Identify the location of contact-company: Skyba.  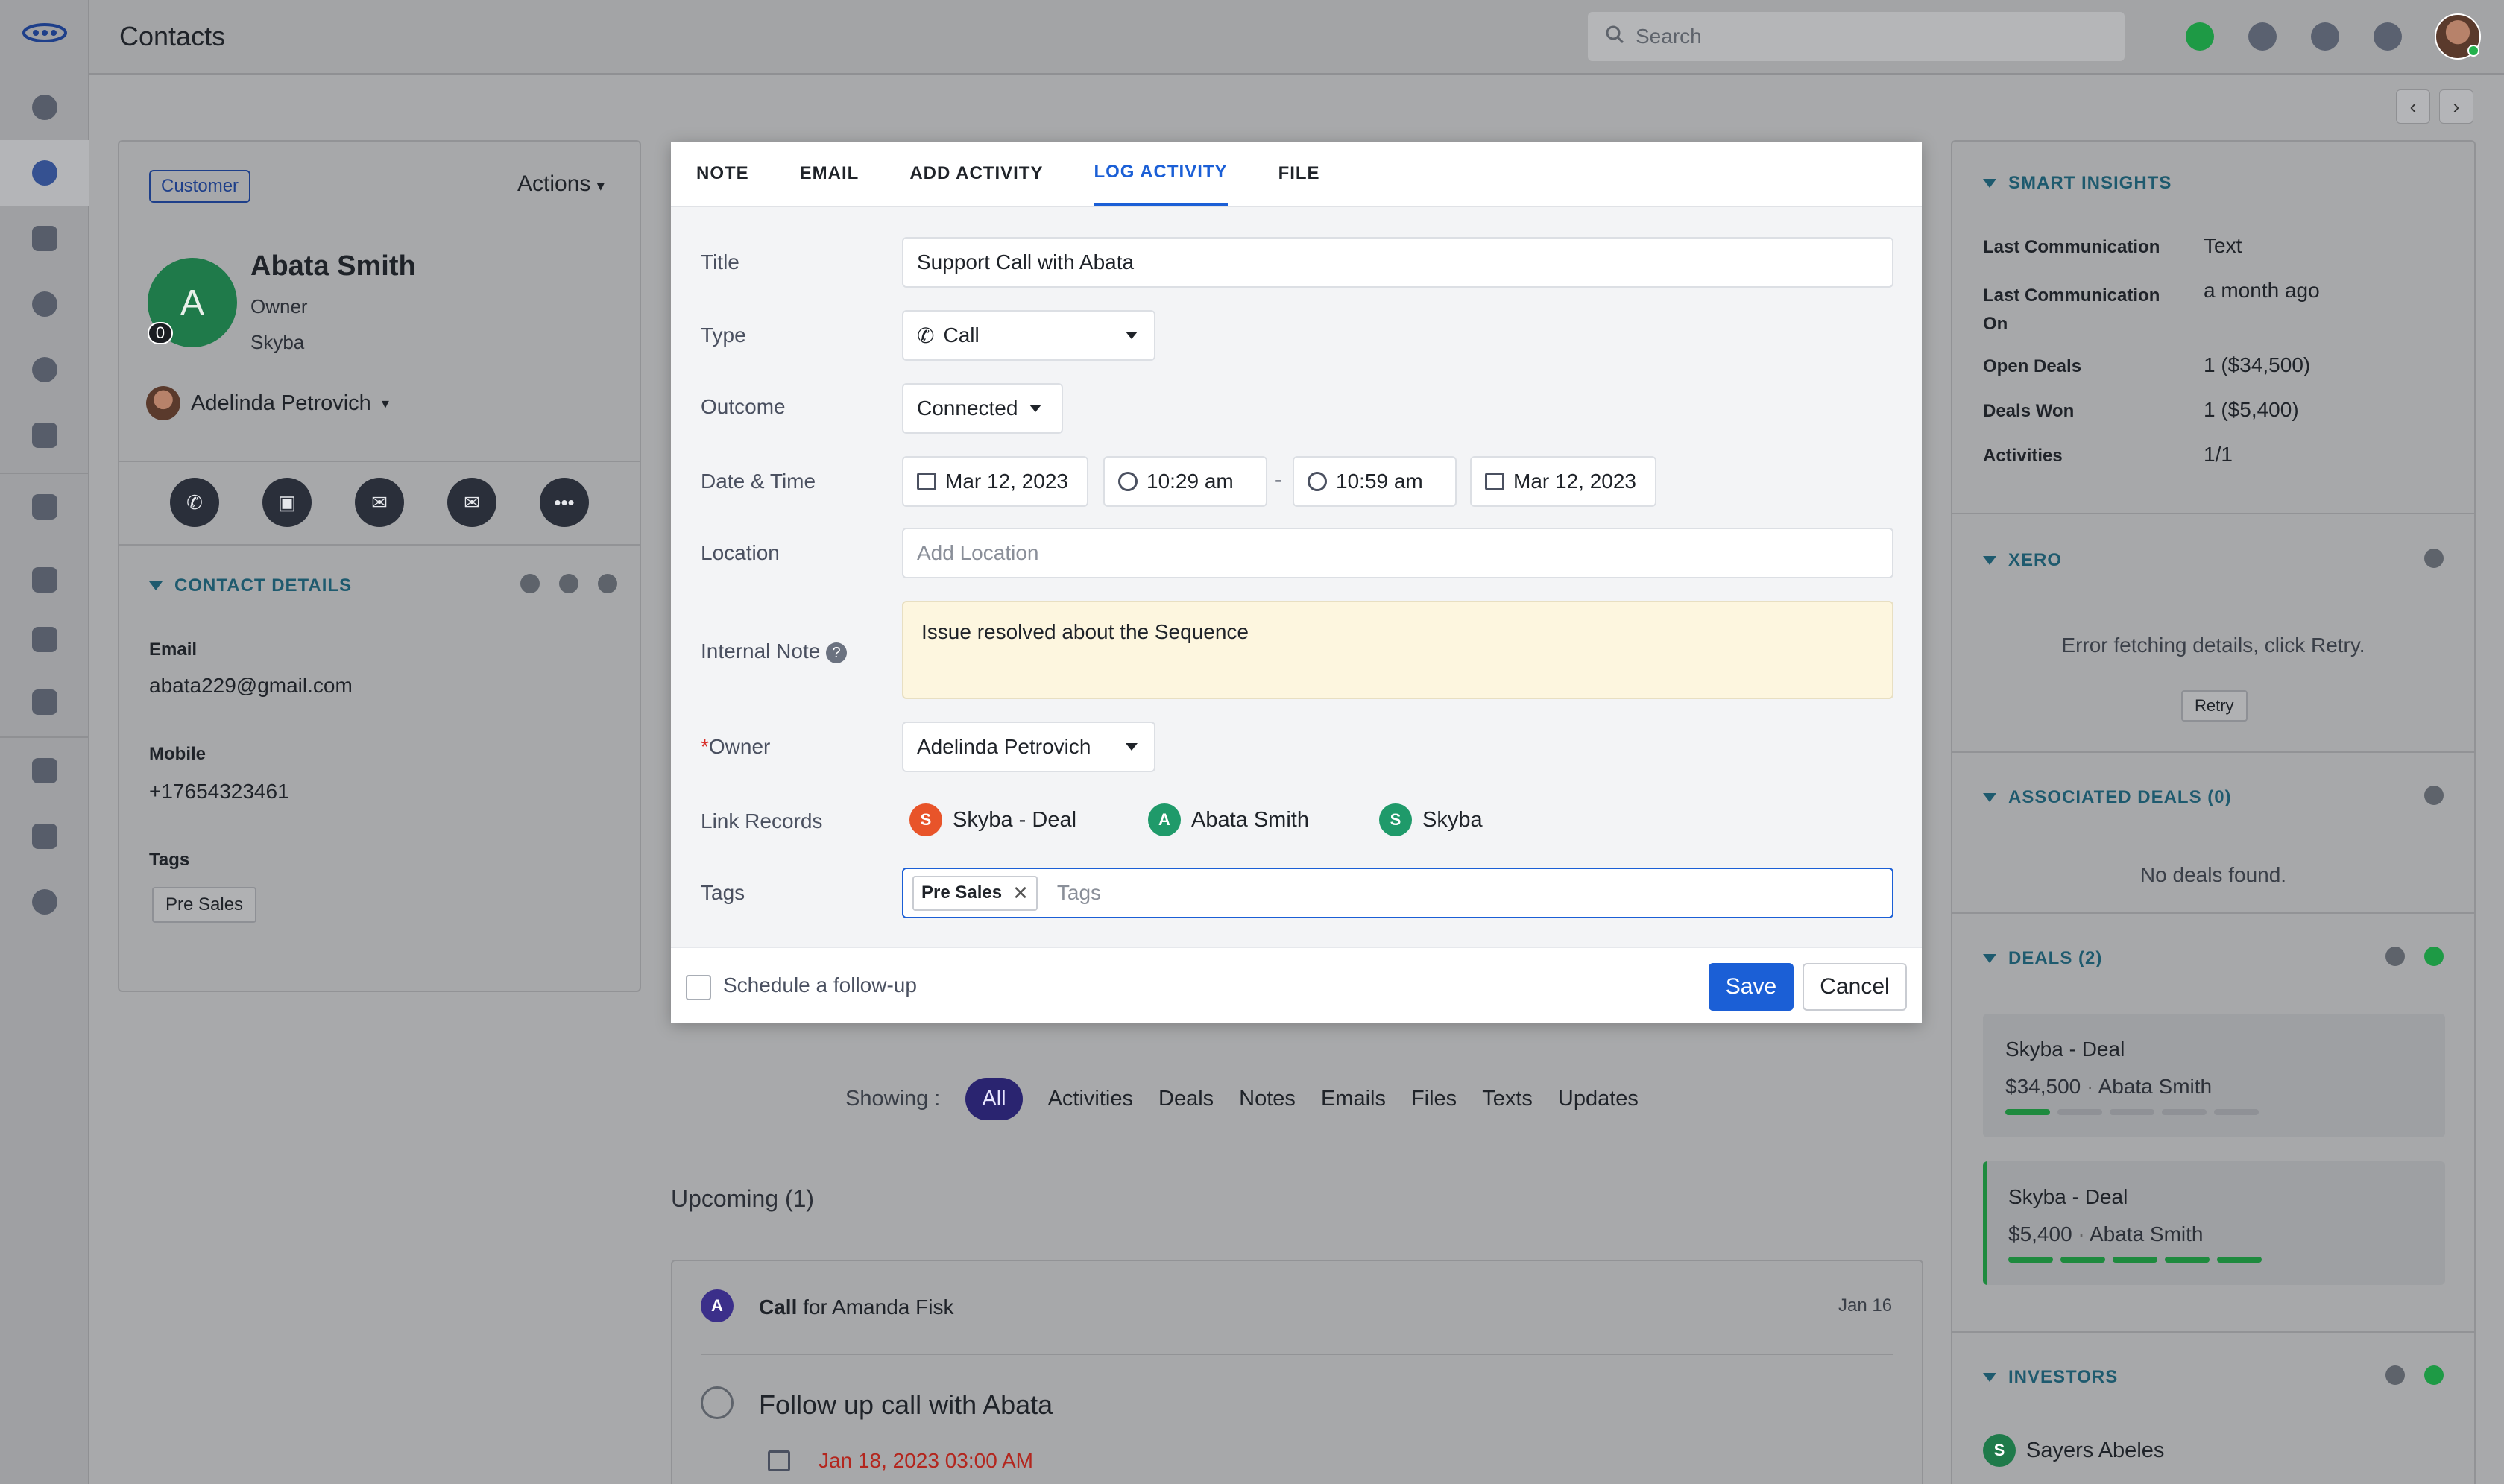
(277, 342).